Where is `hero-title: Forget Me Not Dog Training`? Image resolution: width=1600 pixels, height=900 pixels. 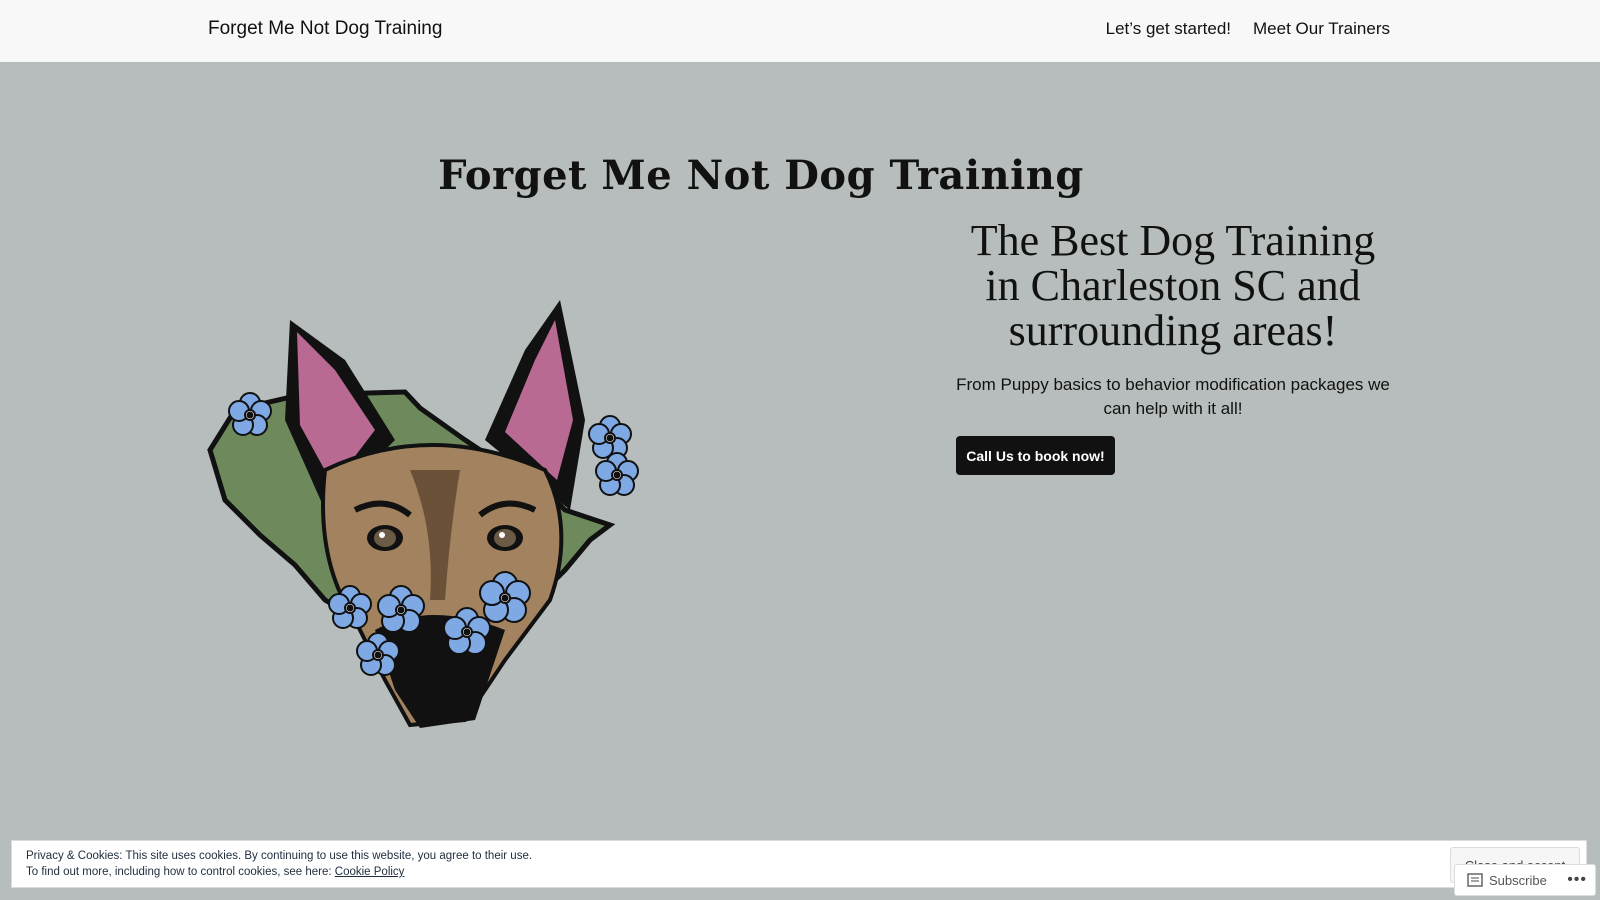
hero-title: Forget Me Not Dog Training is located at coordinates (761, 175).